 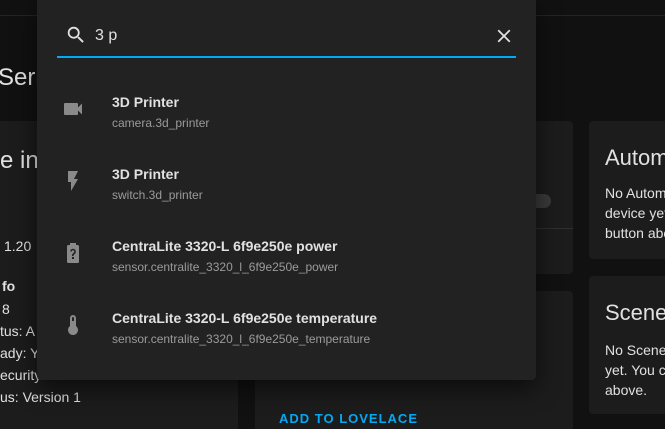 I want to click on automations-card-title: Autom, so click(x=635, y=157).